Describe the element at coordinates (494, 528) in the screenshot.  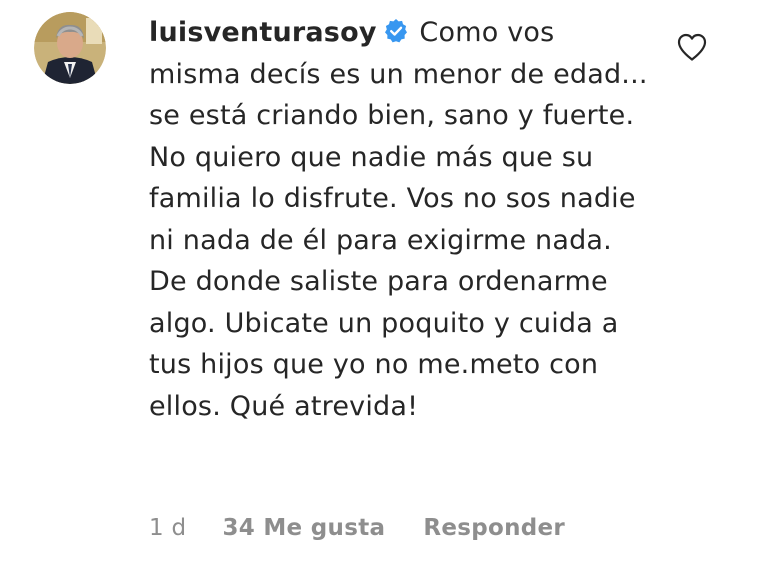
I see `reply-button: Responder` at that location.